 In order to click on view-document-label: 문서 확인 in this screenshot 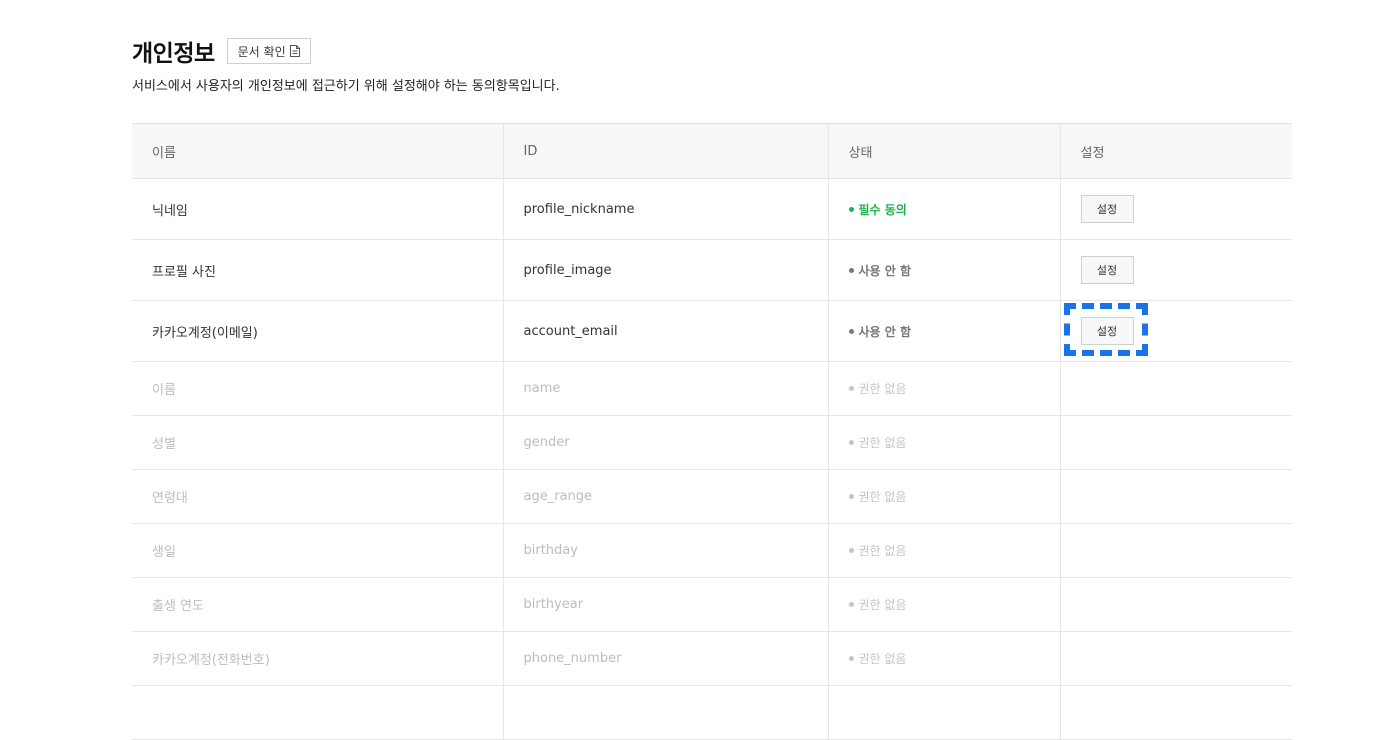, I will do `click(261, 51)`.